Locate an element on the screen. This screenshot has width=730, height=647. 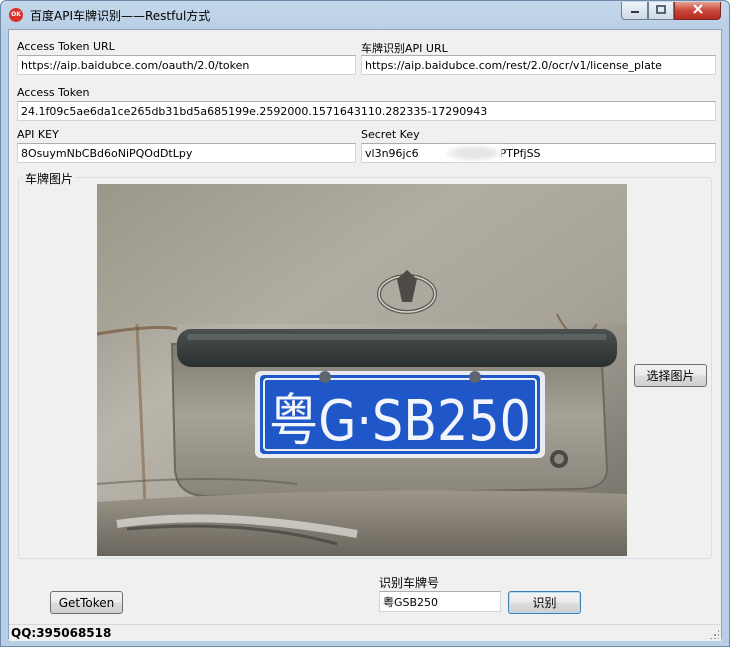
title-bar: OK 百度API车牌识别——Restful方式 is located at coordinates (365, 15).